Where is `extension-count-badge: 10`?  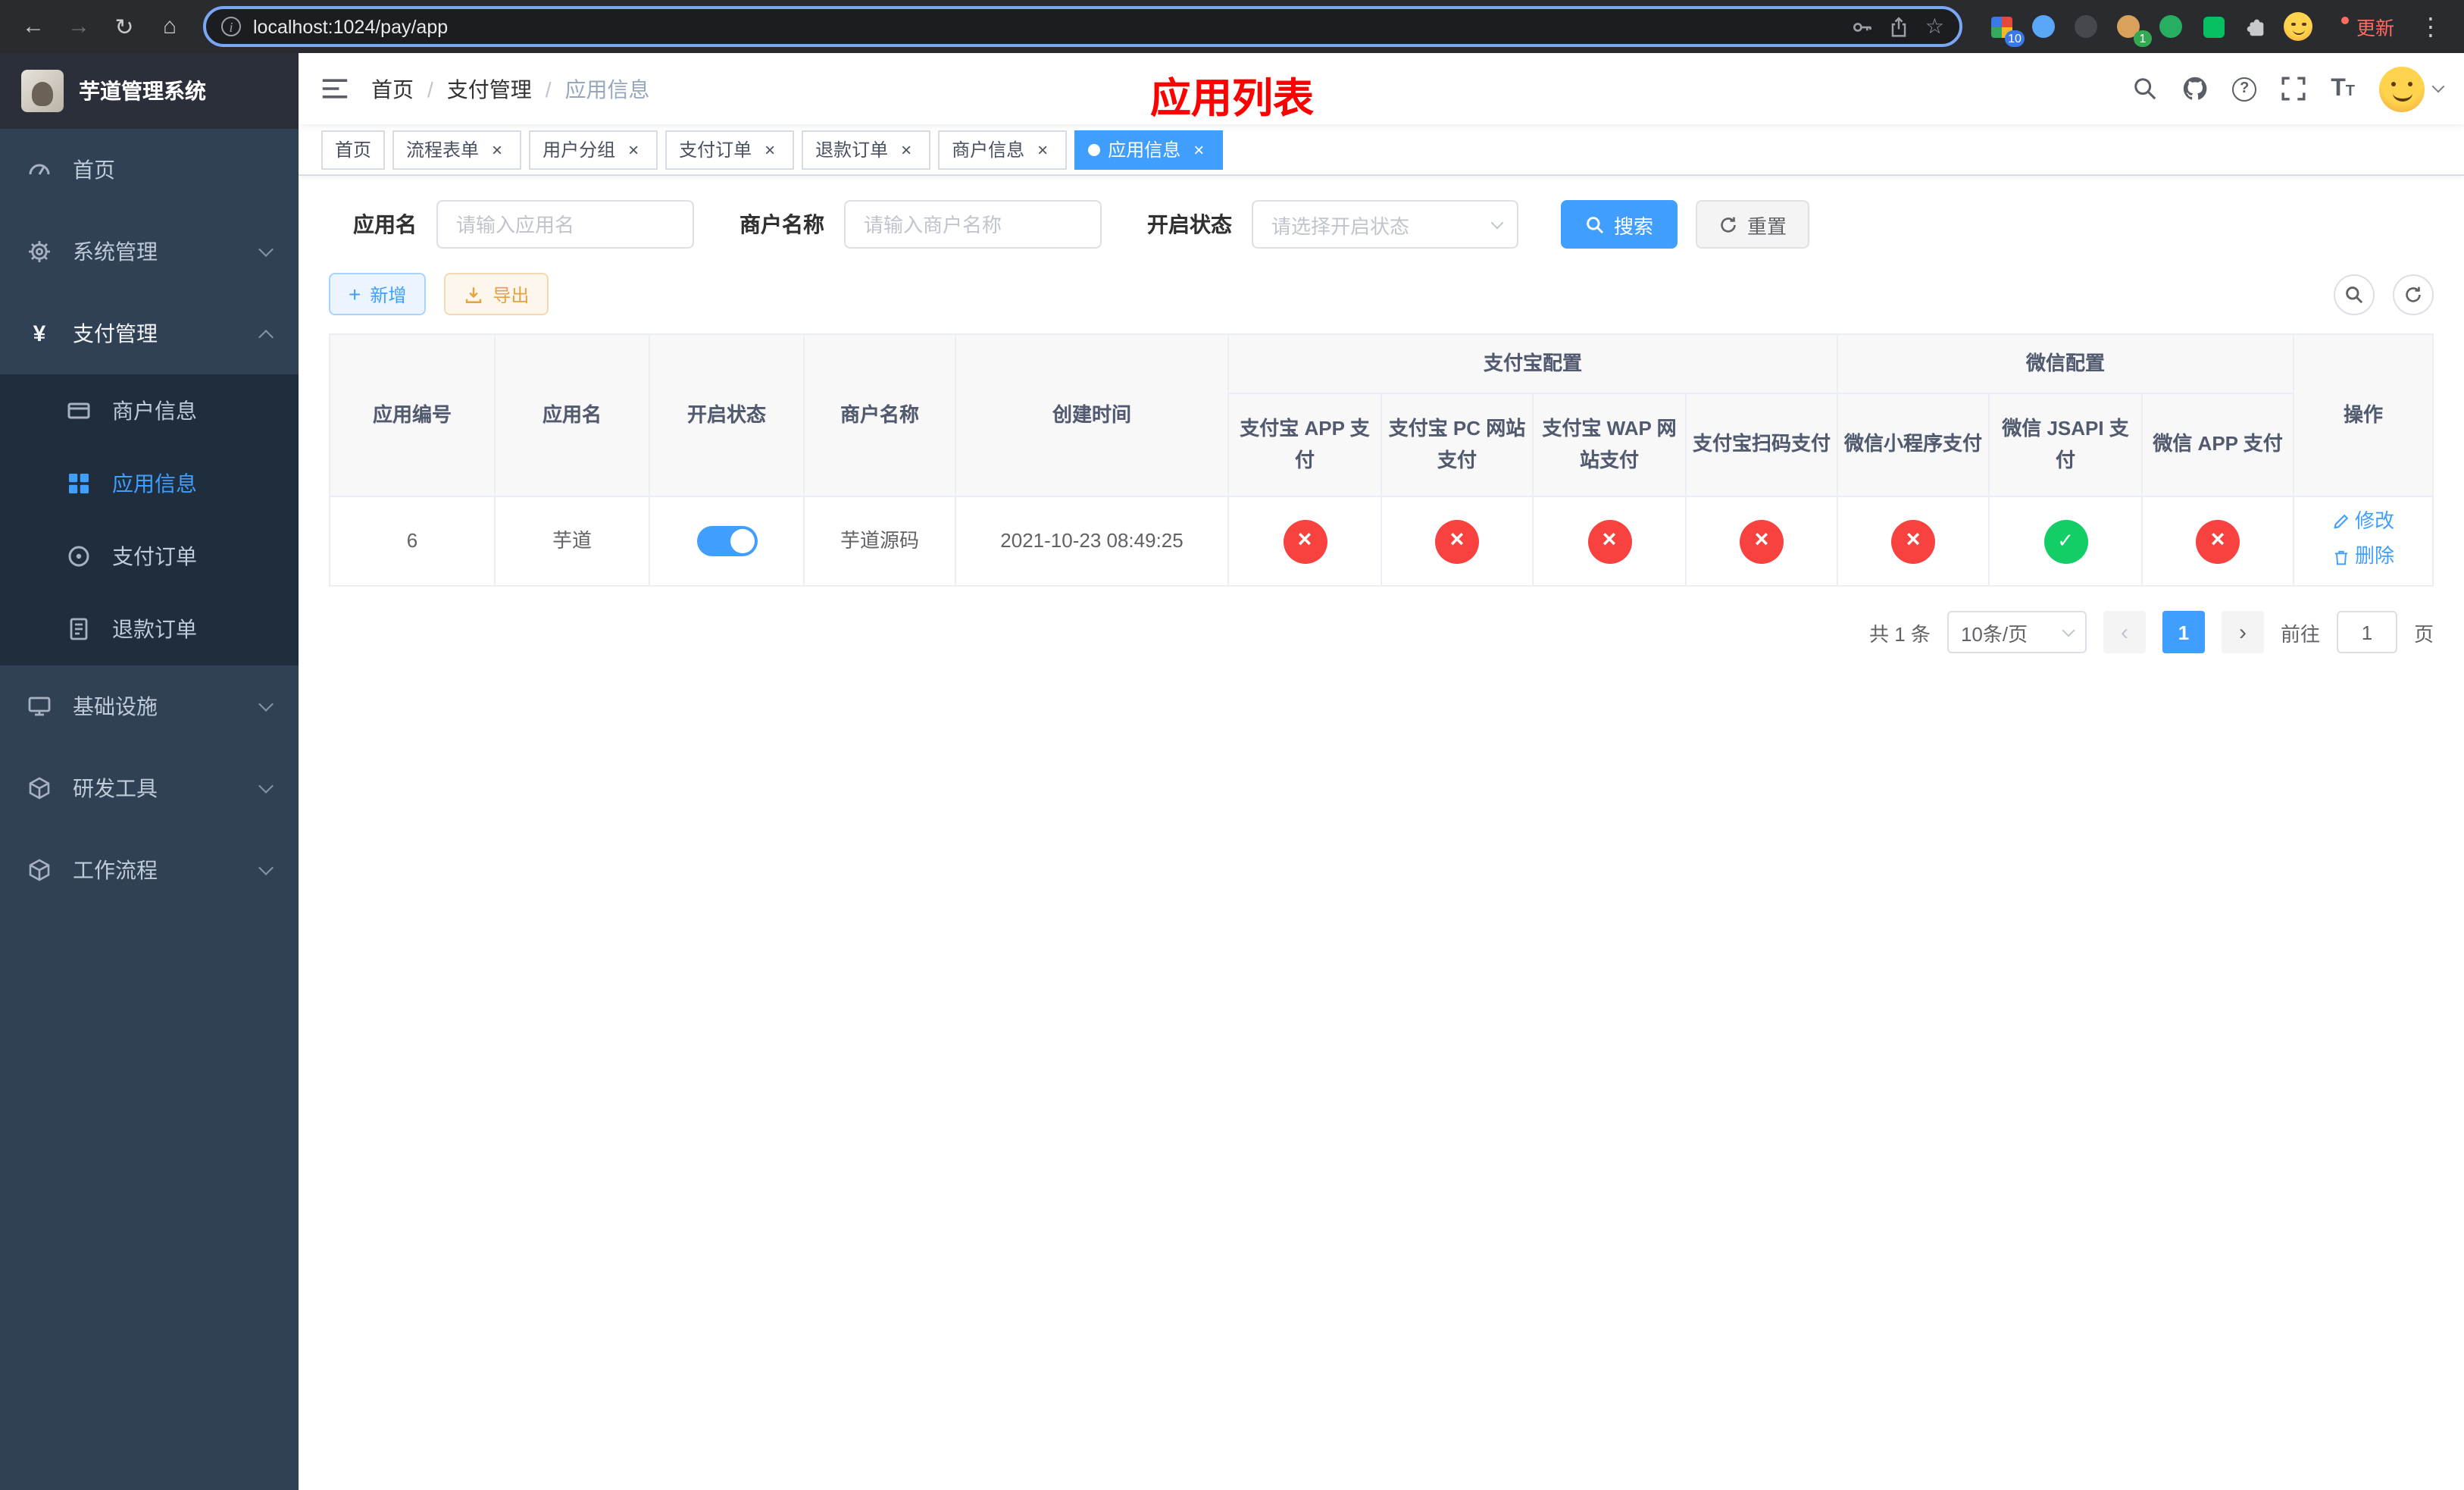 extension-count-badge: 10 is located at coordinates (2015, 38).